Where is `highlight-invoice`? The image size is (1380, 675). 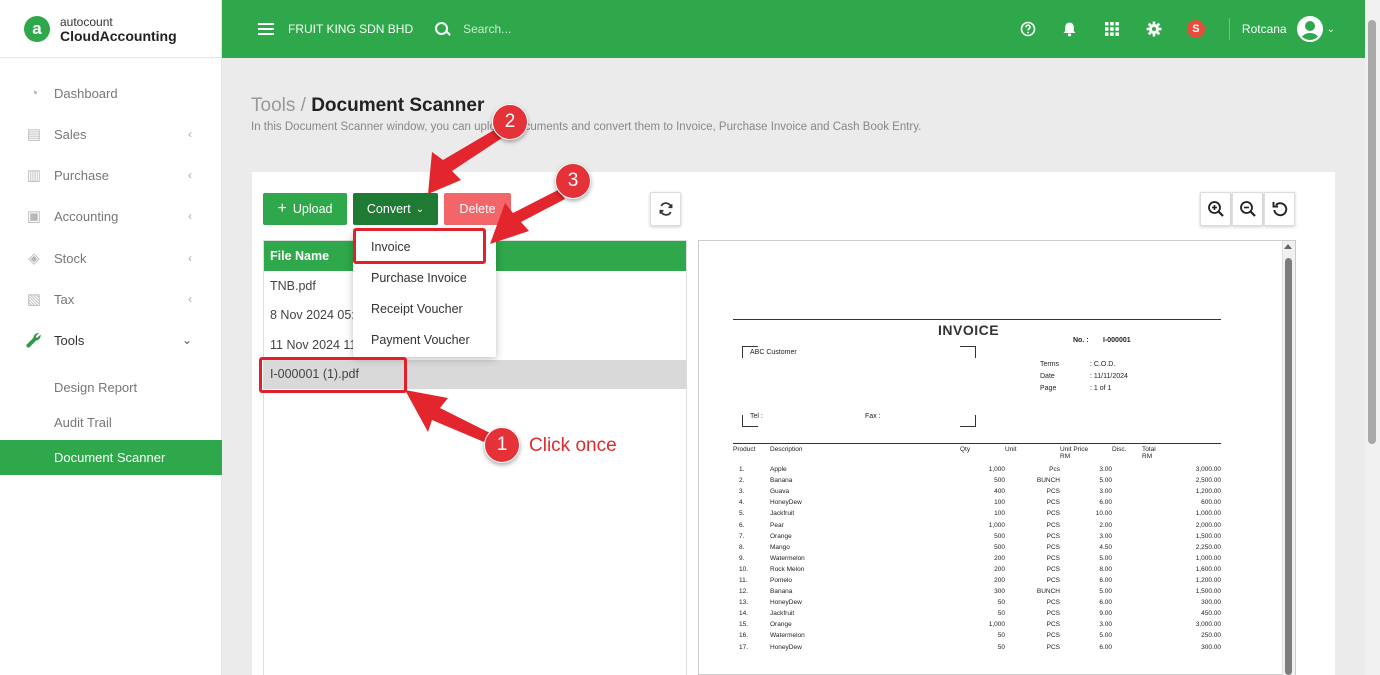
highlight-invoice is located at coordinates (419, 246).